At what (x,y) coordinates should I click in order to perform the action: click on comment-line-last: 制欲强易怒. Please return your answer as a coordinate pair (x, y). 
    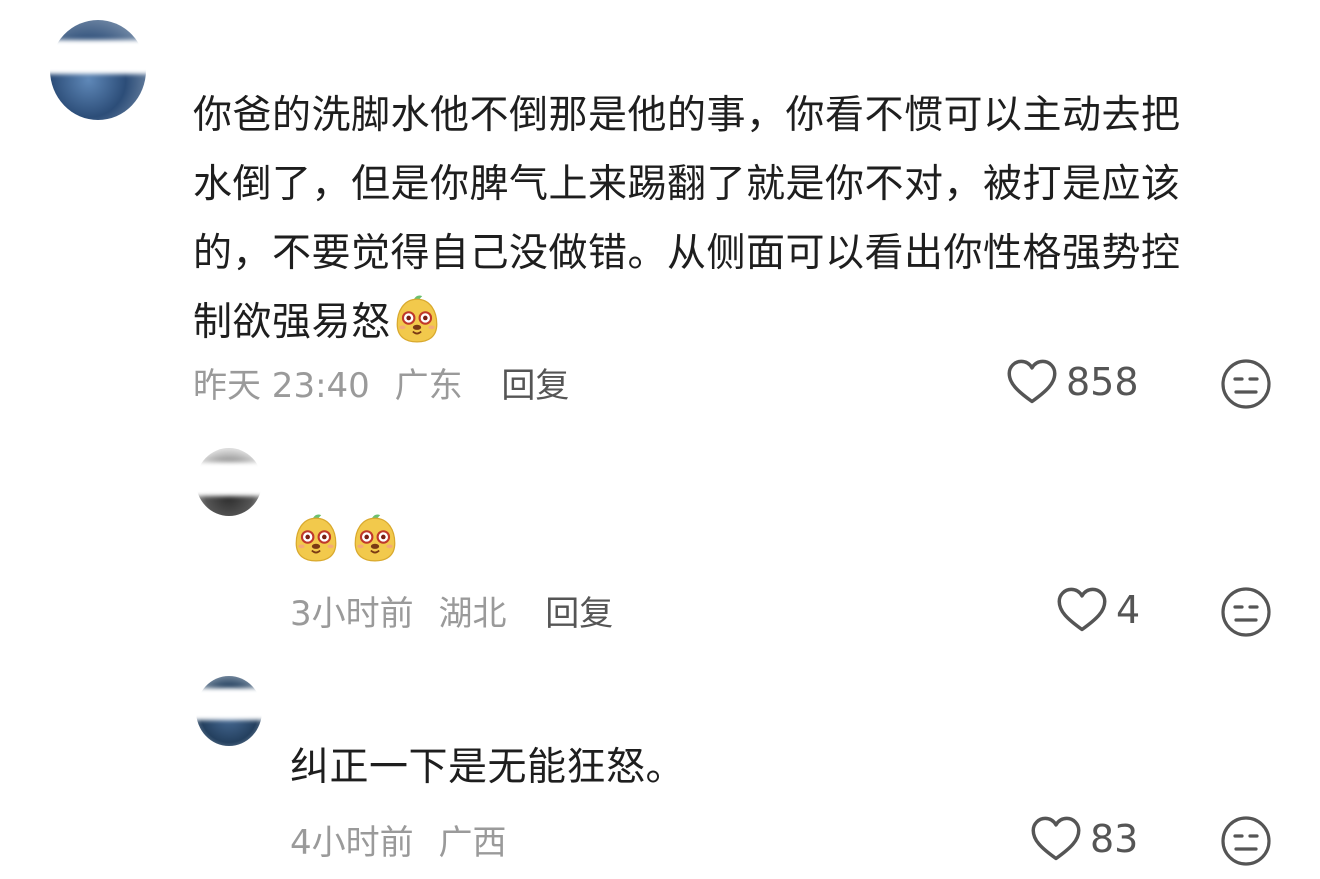
    Looking at the image, I should click on (733, 322).